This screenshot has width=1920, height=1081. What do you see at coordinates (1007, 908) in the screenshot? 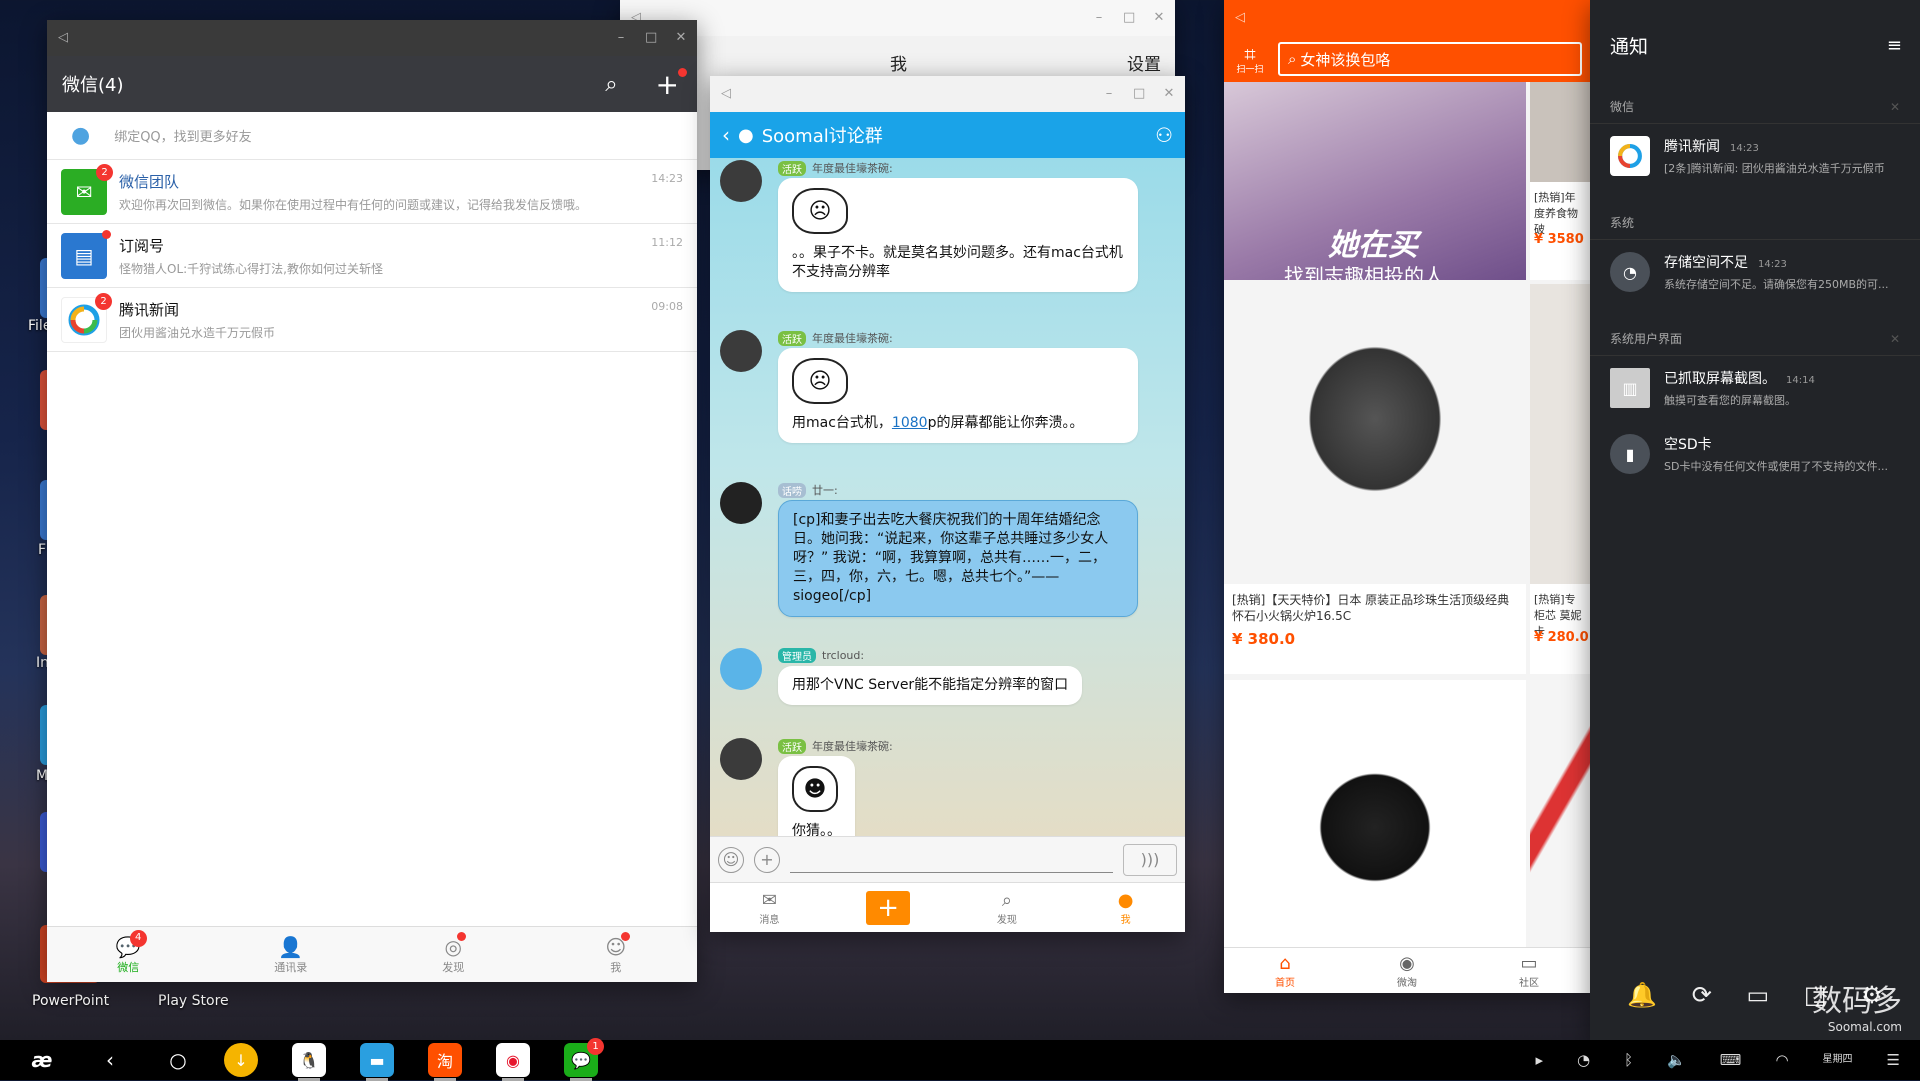
I see `tab-discover: ⌕ 发现` at bounding box center [1007, 908].